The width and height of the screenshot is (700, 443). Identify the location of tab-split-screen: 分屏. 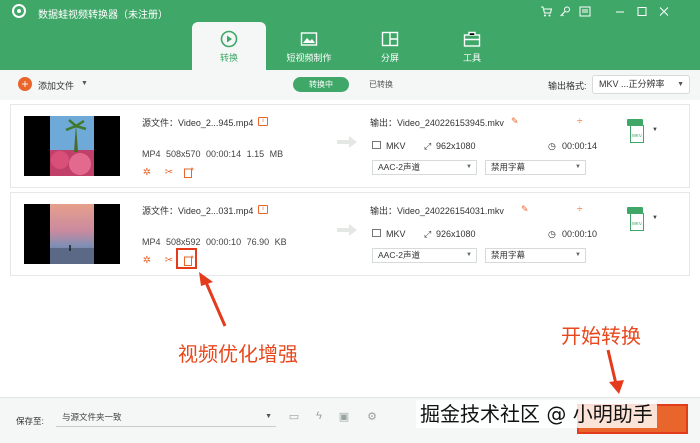
(390, 46).